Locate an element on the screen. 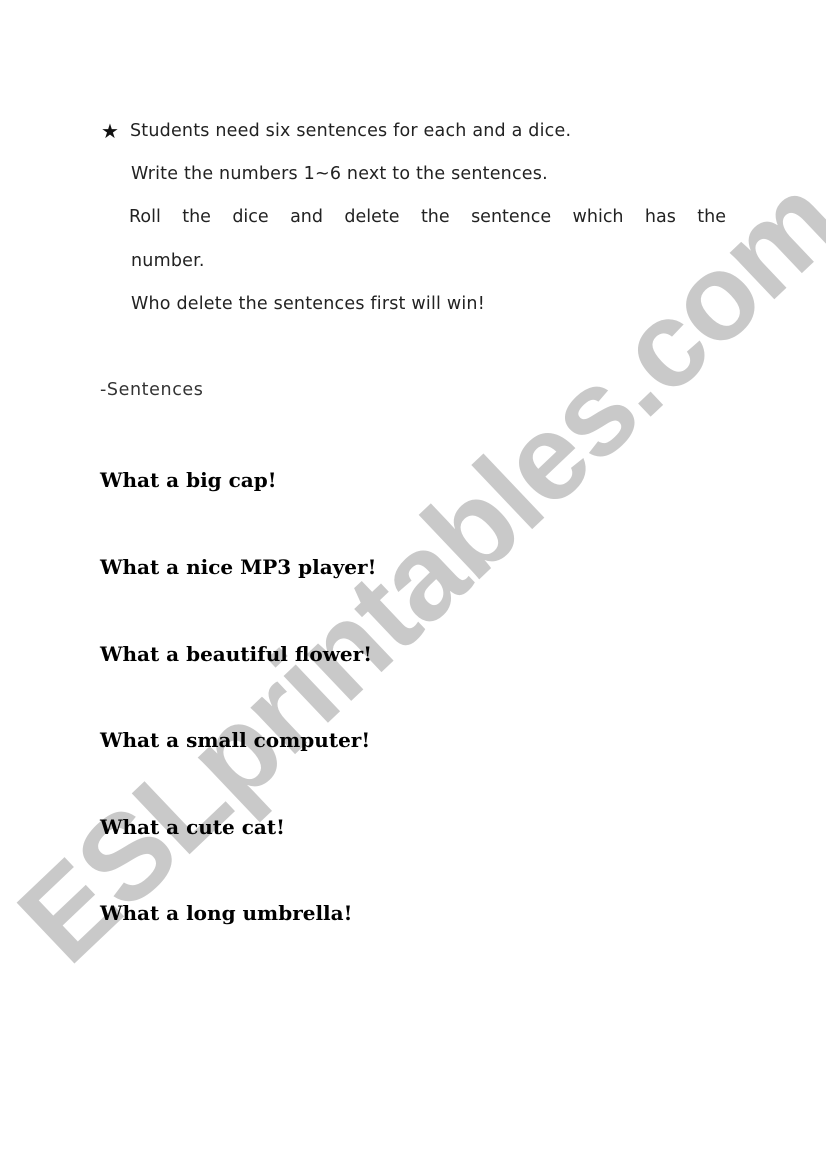 This screenshot has width=826, height=1169. sentence-item: What a small computer! is located at coordinates (235, 740).